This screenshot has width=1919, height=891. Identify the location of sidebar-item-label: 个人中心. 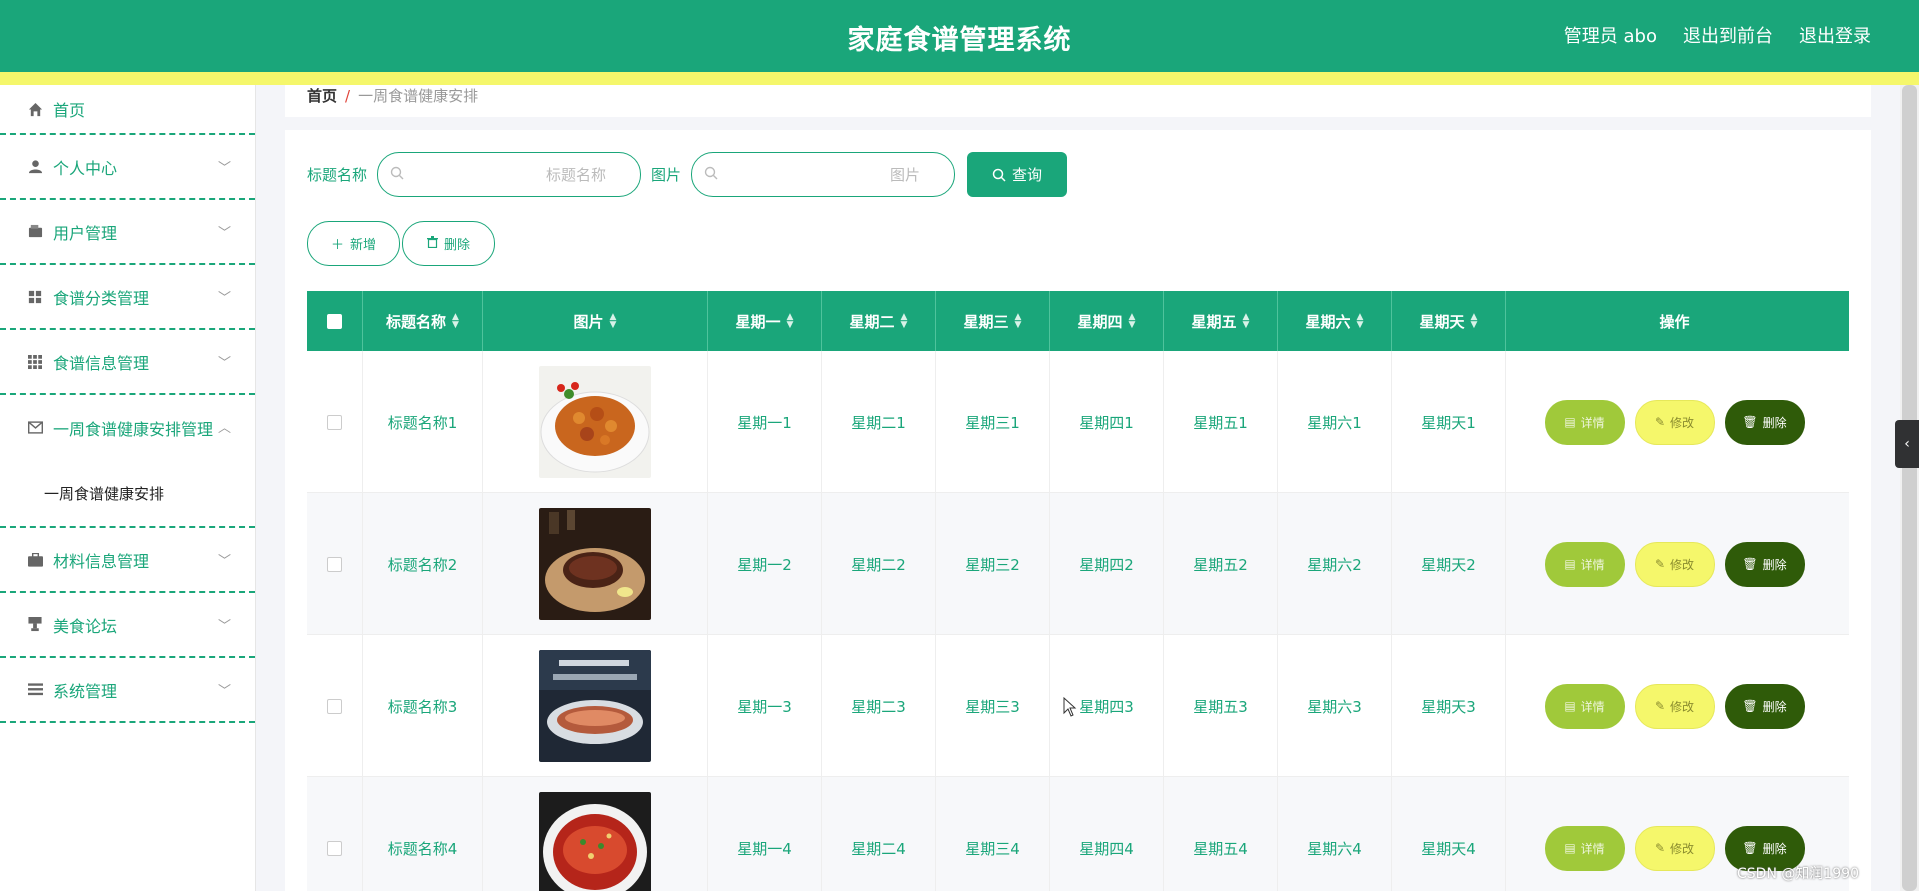
(85, 168).